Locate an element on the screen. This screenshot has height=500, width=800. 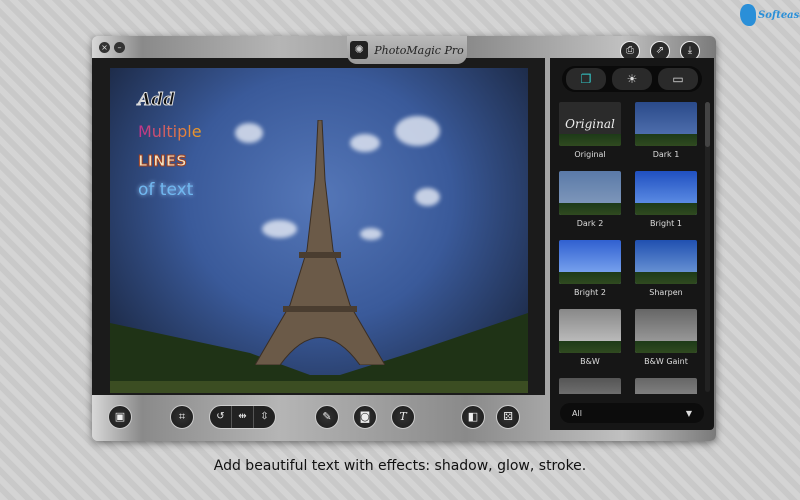
logo-text: Softease is located at coordinates (779, 15).